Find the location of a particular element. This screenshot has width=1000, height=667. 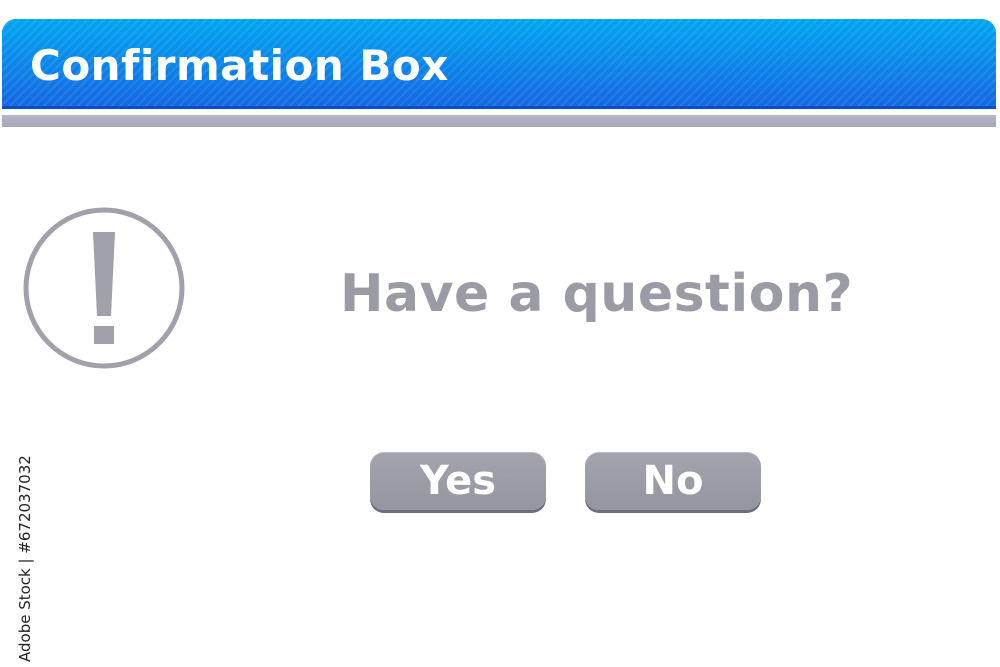

dialog-message: Have a question? is located at coordinates (597, 294).